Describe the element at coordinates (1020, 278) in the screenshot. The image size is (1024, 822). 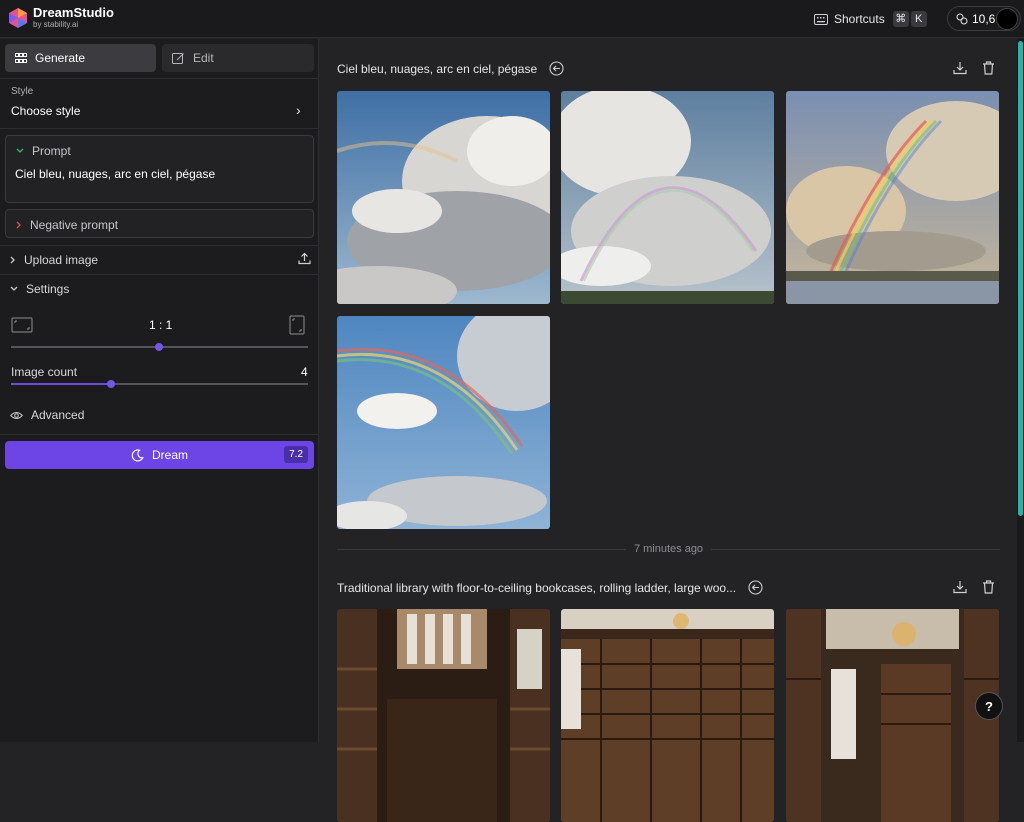
I see `scrollbar-thumb` at that location.